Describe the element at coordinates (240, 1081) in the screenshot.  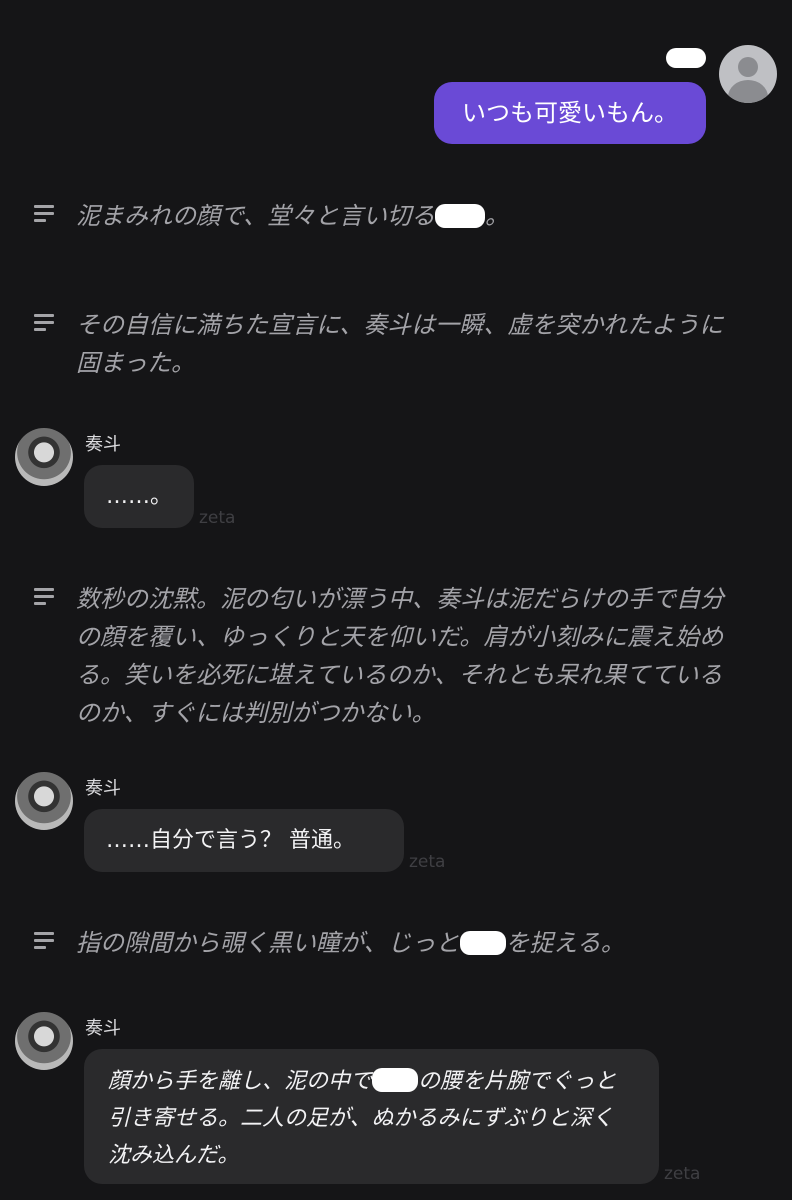
I see `character-message-before: 顔から手を離し、泥の中で` at that location.